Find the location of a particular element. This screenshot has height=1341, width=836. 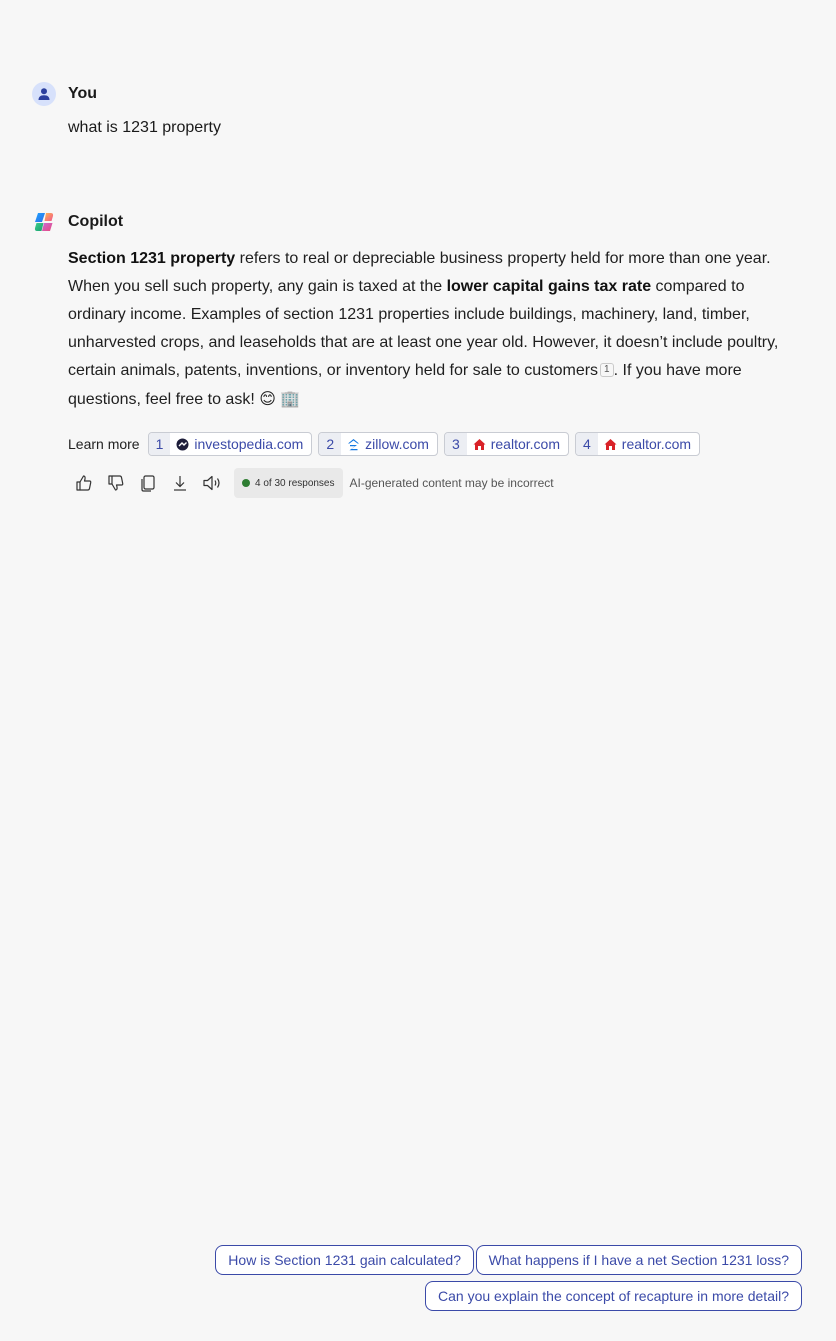

source-link-4: 4 realtor.com is located at coordinates (637, 444).